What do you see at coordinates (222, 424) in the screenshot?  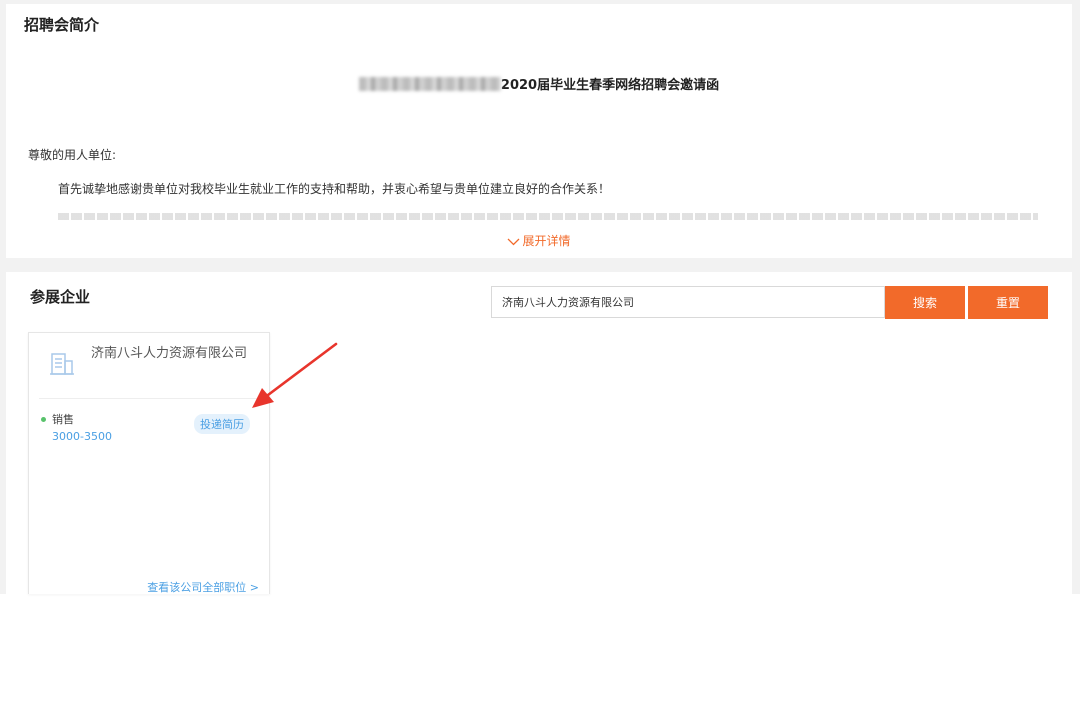 I see `apply-resume-button: 投递简历` at bounding box center [222, 424].